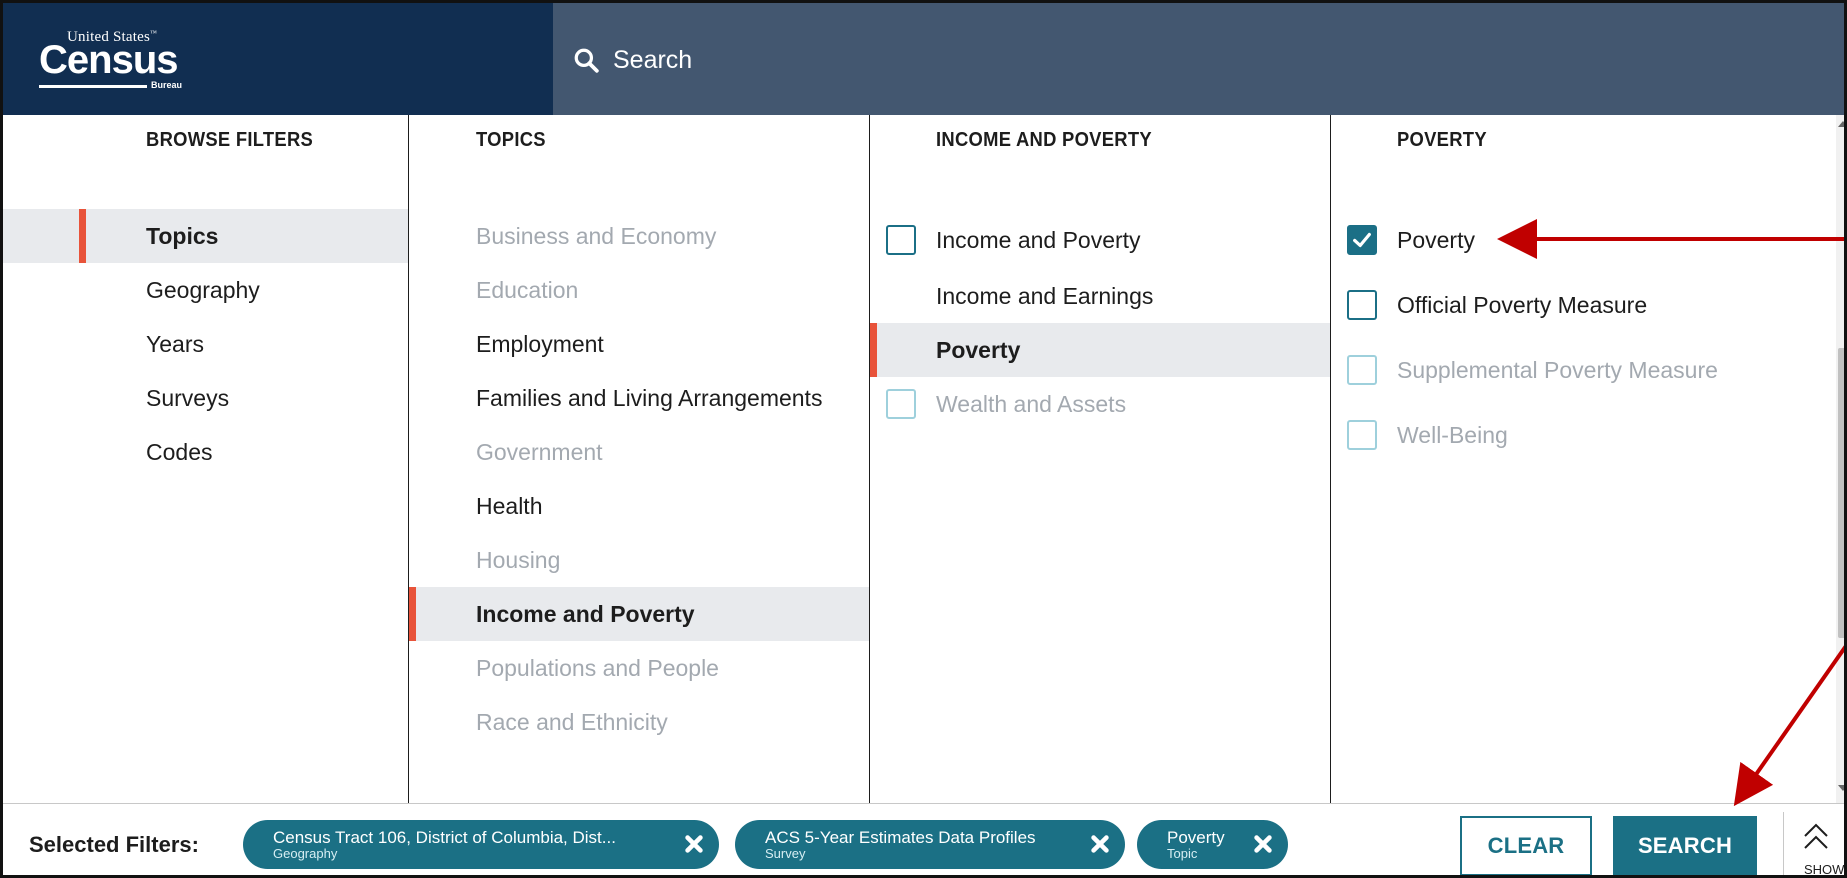 The height and width of the screenshot is (878, 1847). I want to click on topic-label: Income and Poverty, so click(585, 613).